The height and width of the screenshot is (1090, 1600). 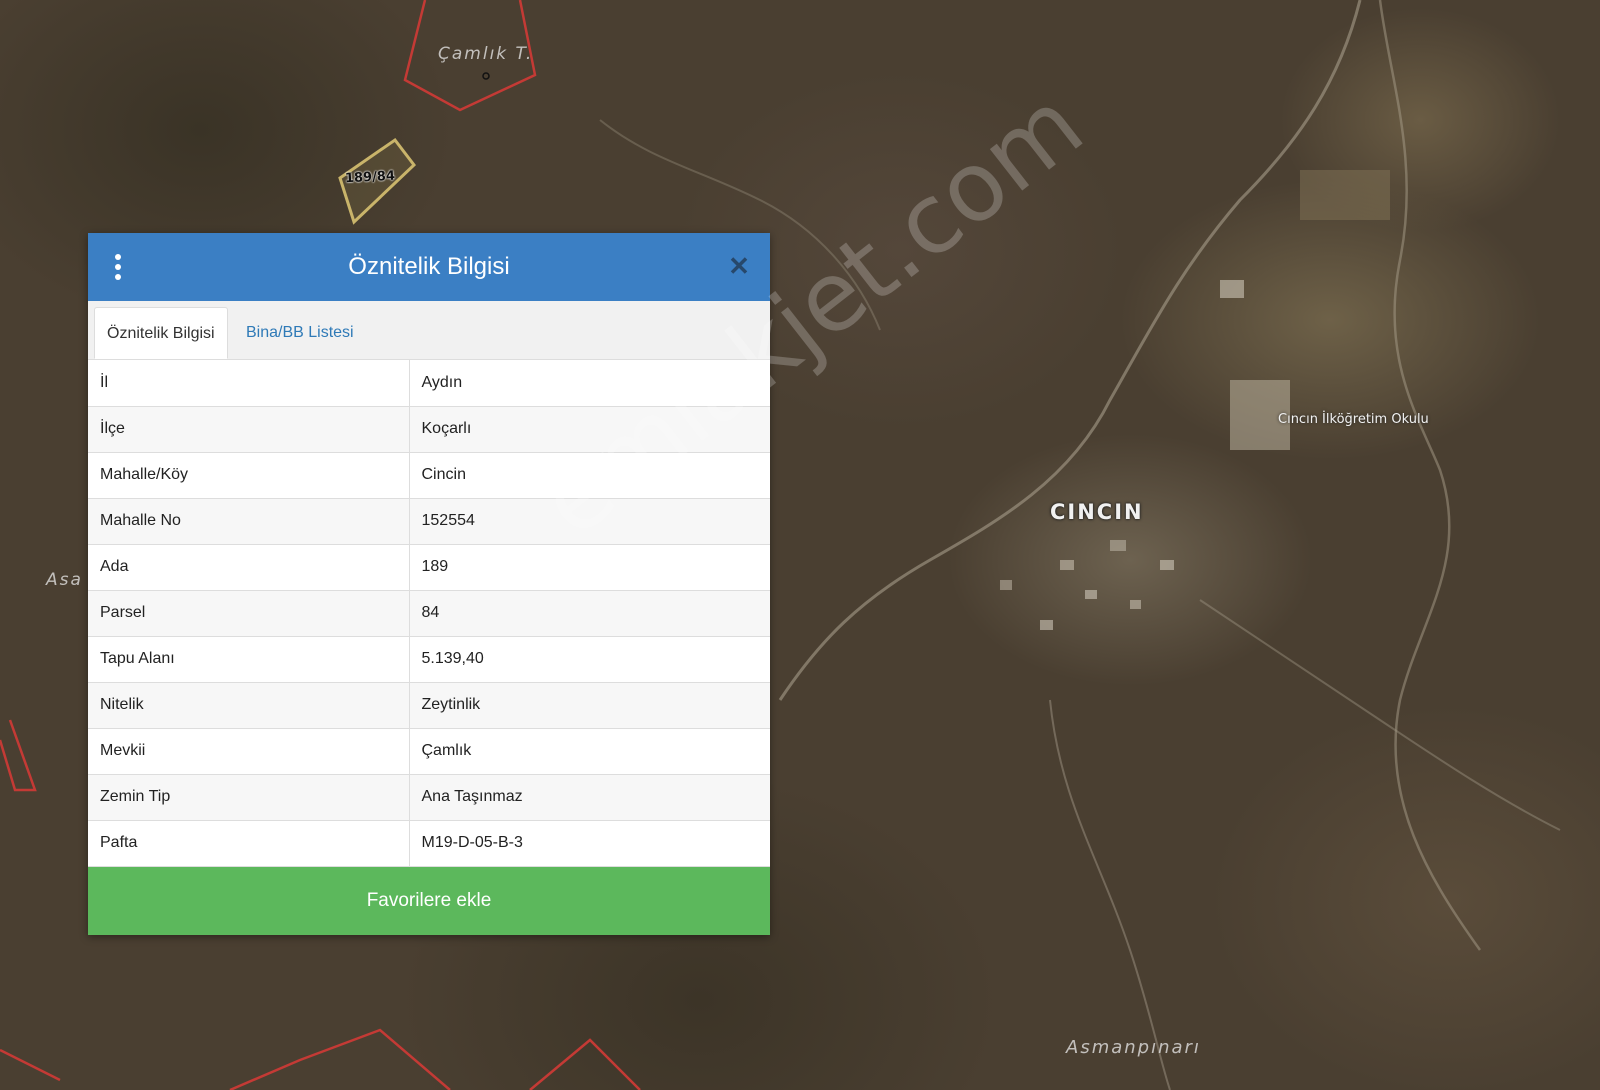 I want to click on row-value: Cincin, so click(x=589, y=475).